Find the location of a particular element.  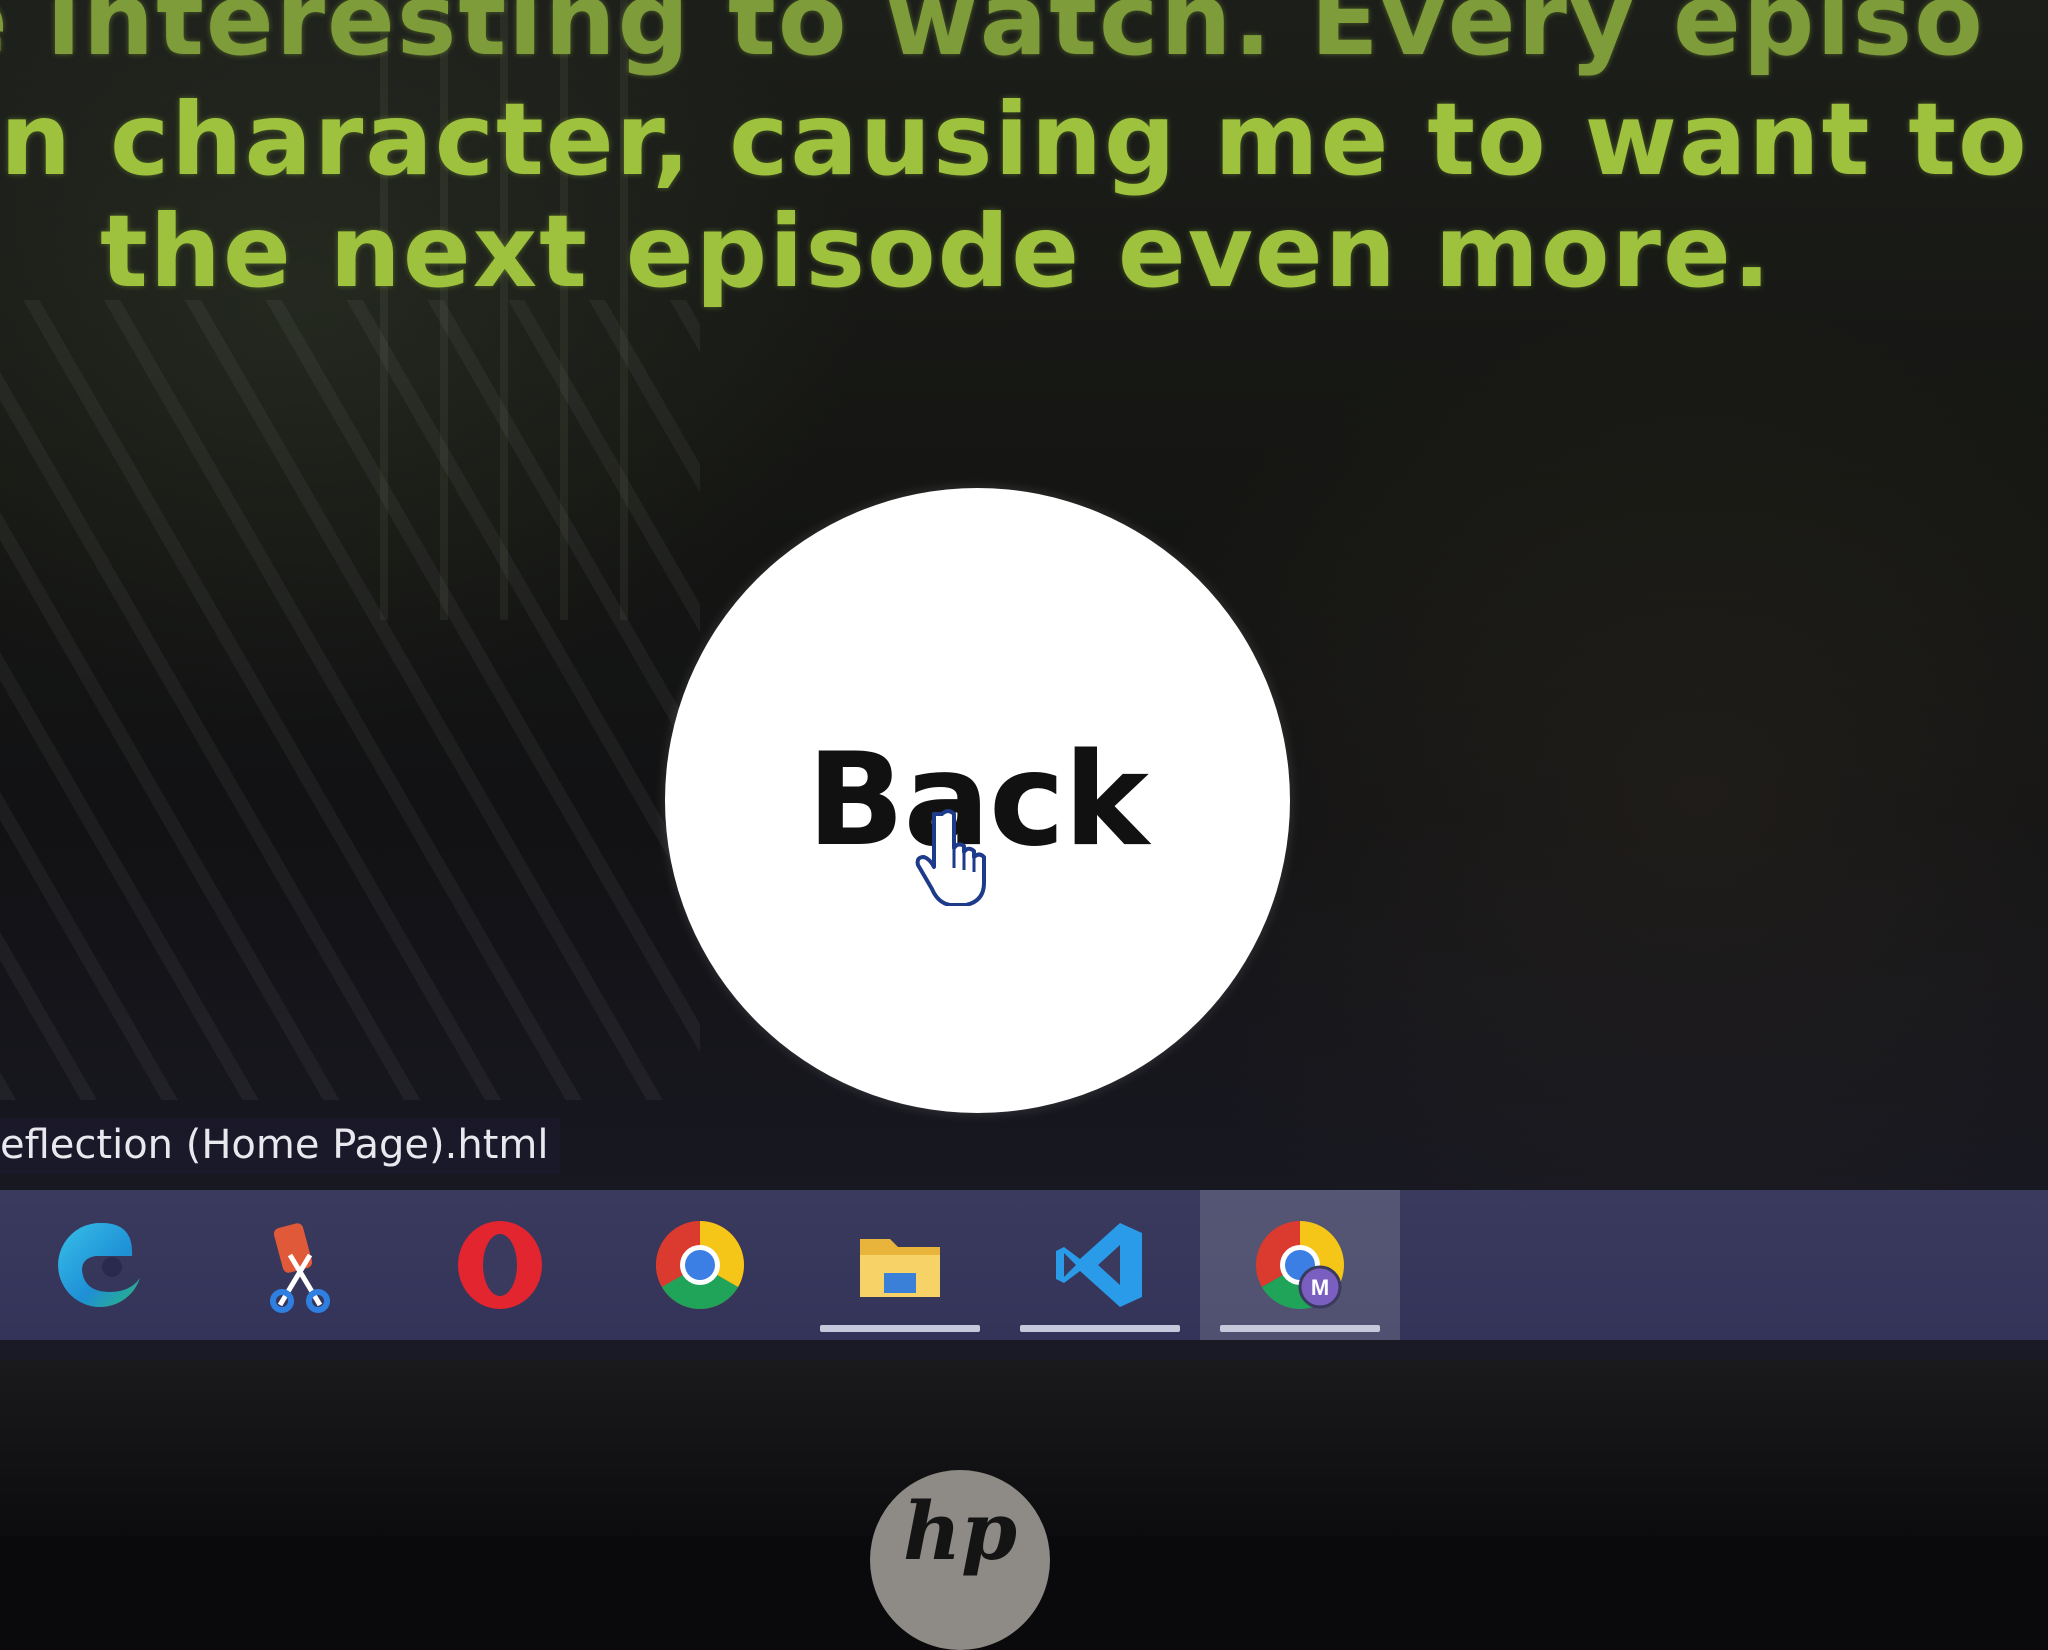

snip-sketch-icon is located at coordinates (300, 1268).